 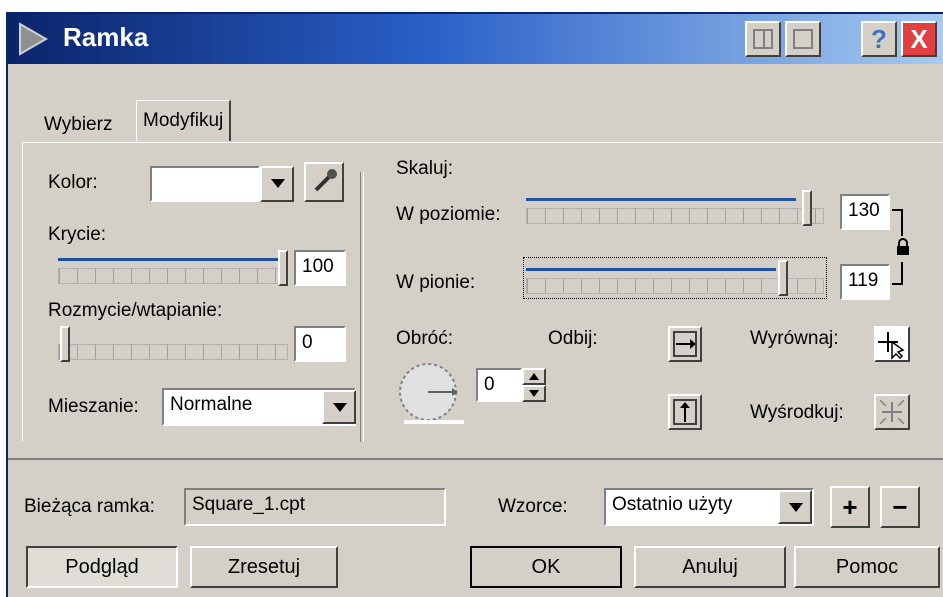 I want to click on flip-vertical-button, so click(x=685, y=412).